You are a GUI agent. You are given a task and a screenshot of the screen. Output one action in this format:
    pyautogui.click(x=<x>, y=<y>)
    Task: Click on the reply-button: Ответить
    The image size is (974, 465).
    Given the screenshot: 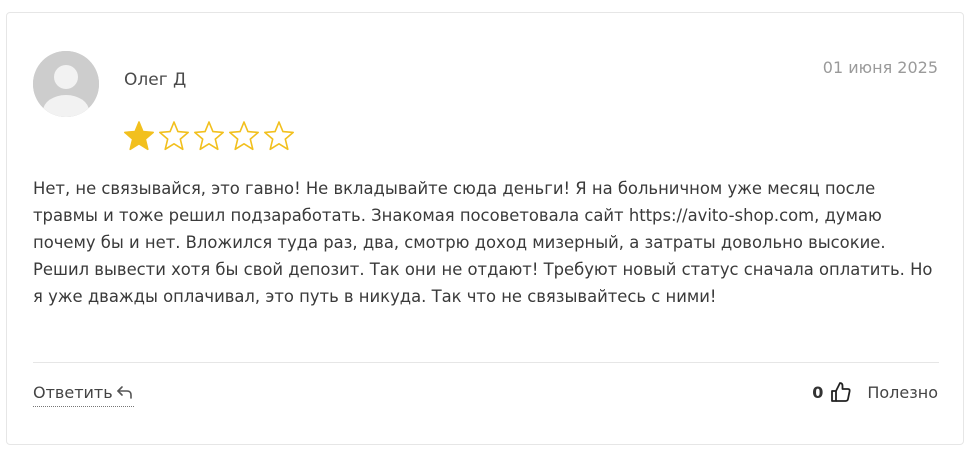 What is the action you would take?
    pyautogui.click(x=83, y=392)
    